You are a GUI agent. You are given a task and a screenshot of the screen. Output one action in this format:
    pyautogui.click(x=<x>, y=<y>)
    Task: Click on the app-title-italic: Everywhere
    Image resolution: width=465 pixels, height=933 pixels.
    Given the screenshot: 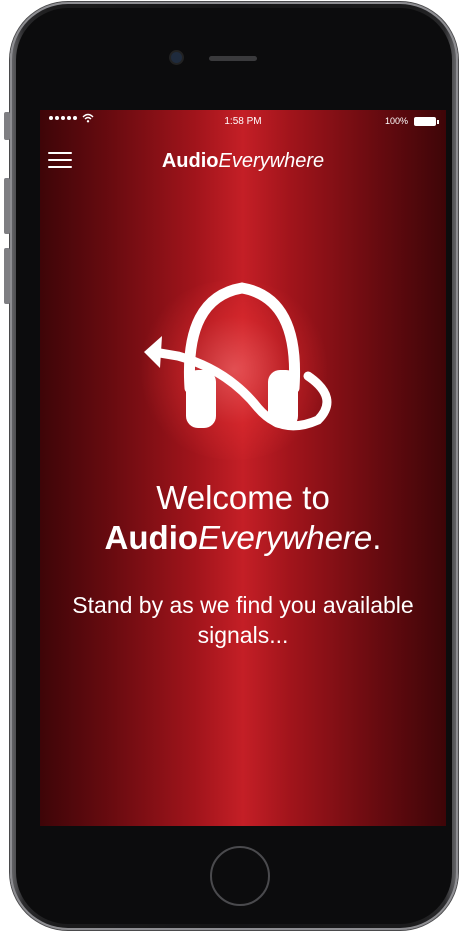 What is the action you would take?
    pyautogui.click(x=271, y=161)
    